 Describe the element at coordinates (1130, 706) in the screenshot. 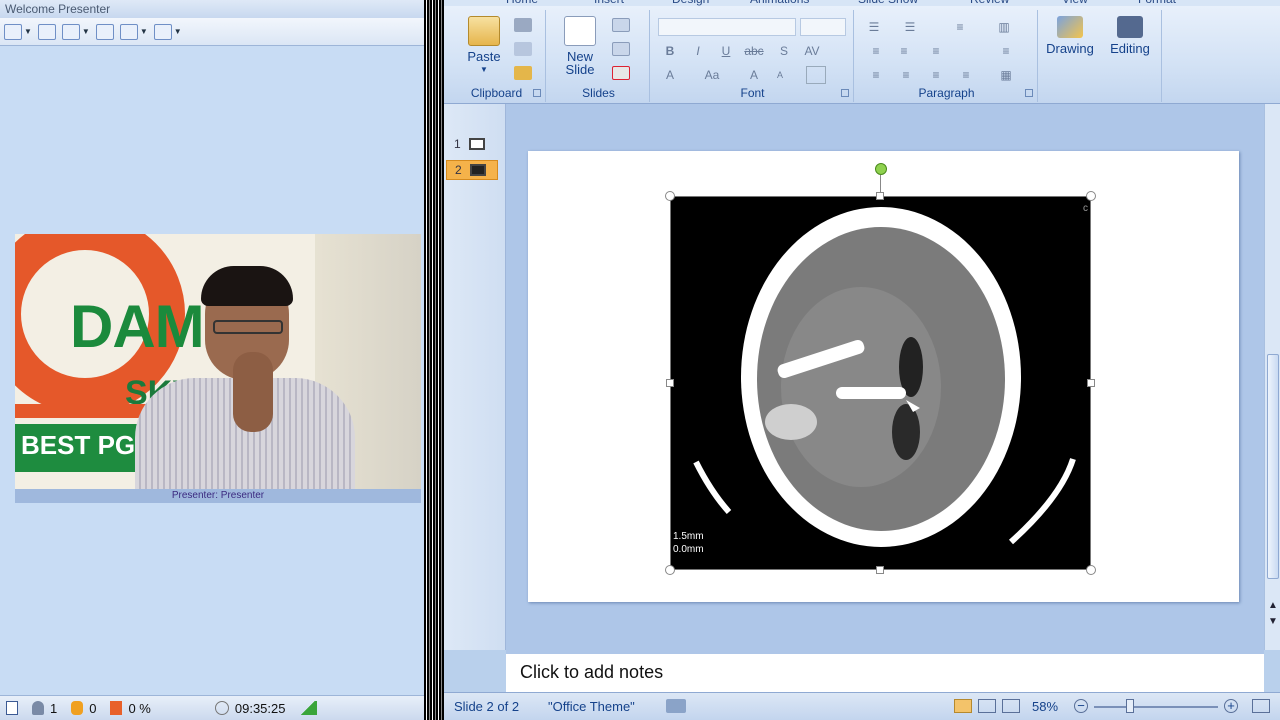

I see `zoom-slider-thumb` at that location.